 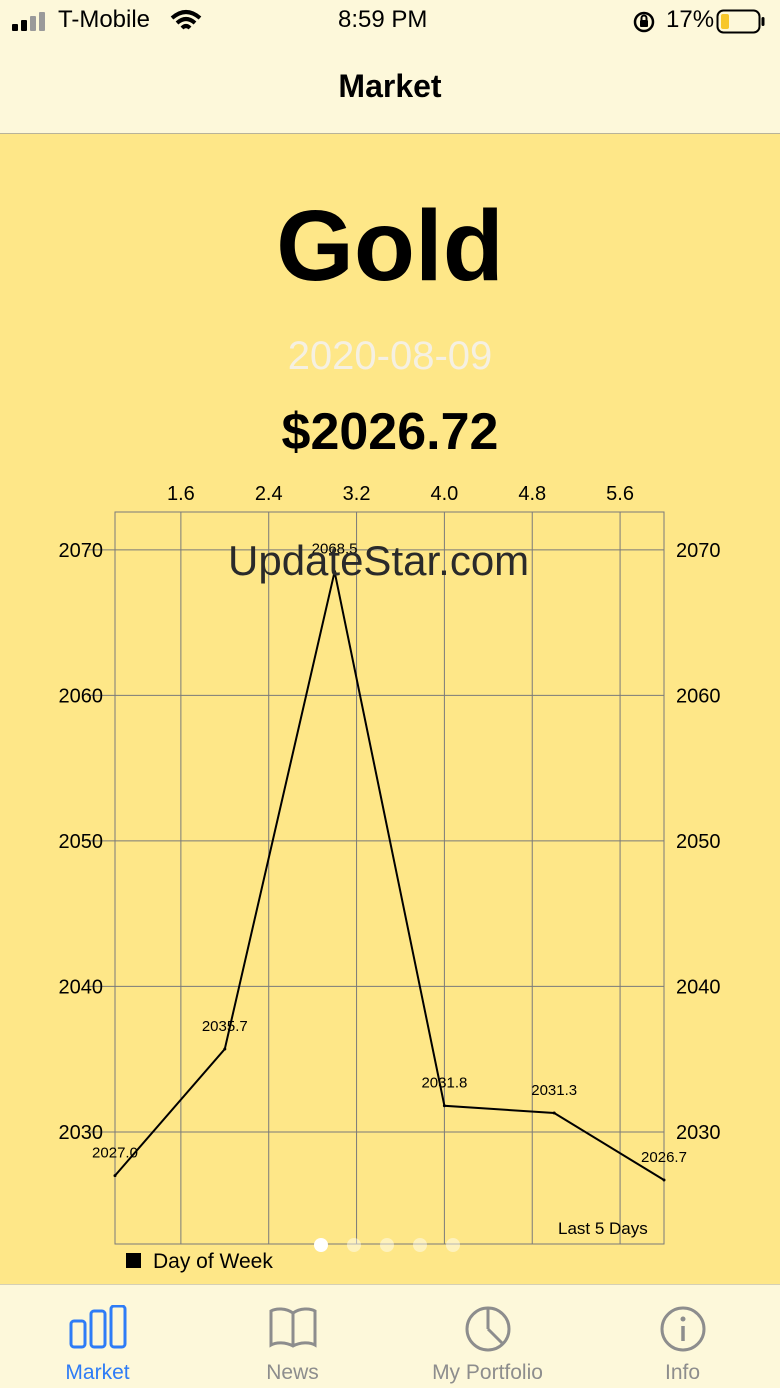 What do you see at coordinates (487, 1329) in the screenshot?
I see `pie-chart-icon` at bounding box center [487, 1329].